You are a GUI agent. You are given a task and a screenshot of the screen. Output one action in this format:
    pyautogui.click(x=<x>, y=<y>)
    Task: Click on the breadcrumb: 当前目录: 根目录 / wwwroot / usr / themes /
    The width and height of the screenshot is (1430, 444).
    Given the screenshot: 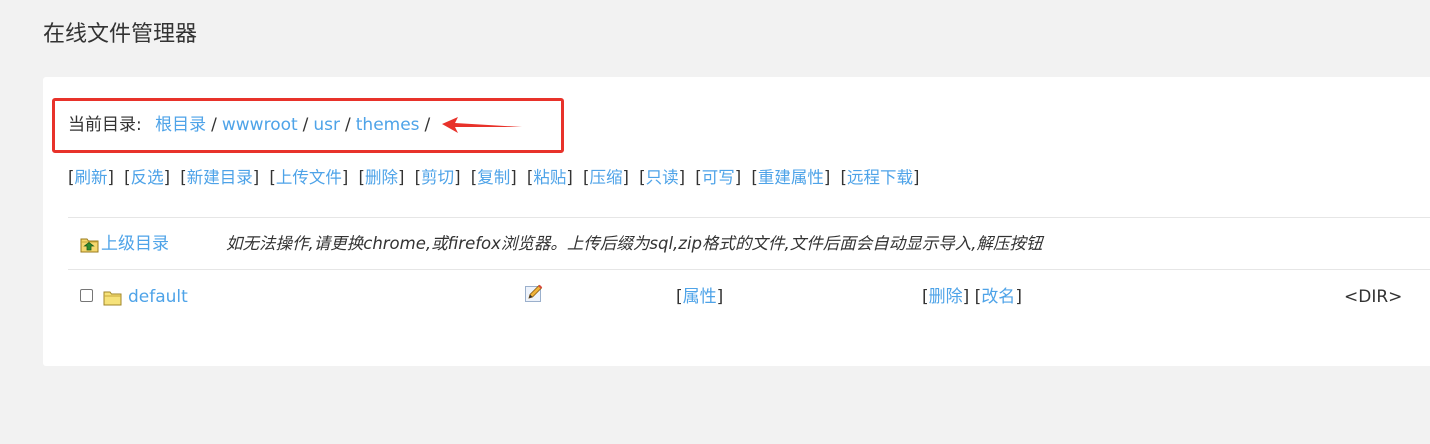 What is the action you would take?
    pyautogui.click(x=251, y=125)
    